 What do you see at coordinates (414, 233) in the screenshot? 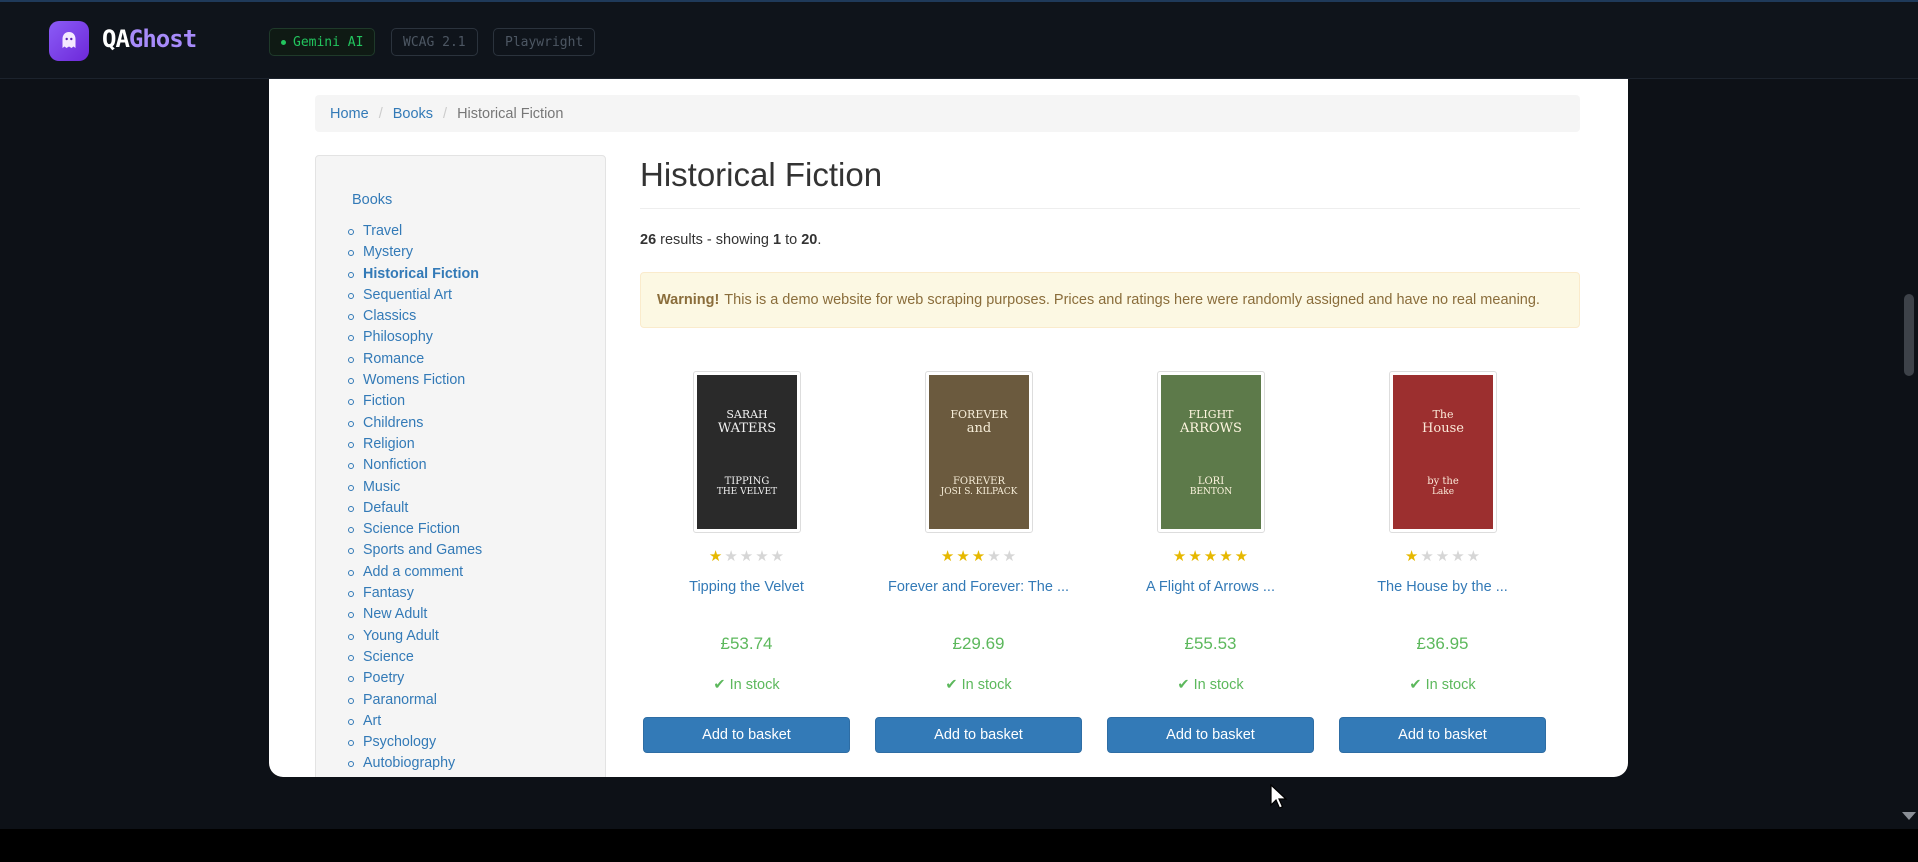
I see `sidebar-category-link: Travel` at bounding box center [414, 233].